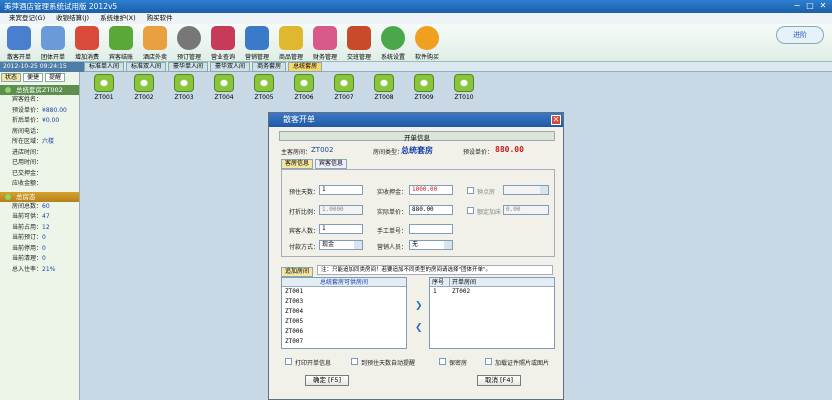 The height and width of the screenshot is (400, 832). I want to click on toolbar-button-group: 团体开单, so click(53, 43).